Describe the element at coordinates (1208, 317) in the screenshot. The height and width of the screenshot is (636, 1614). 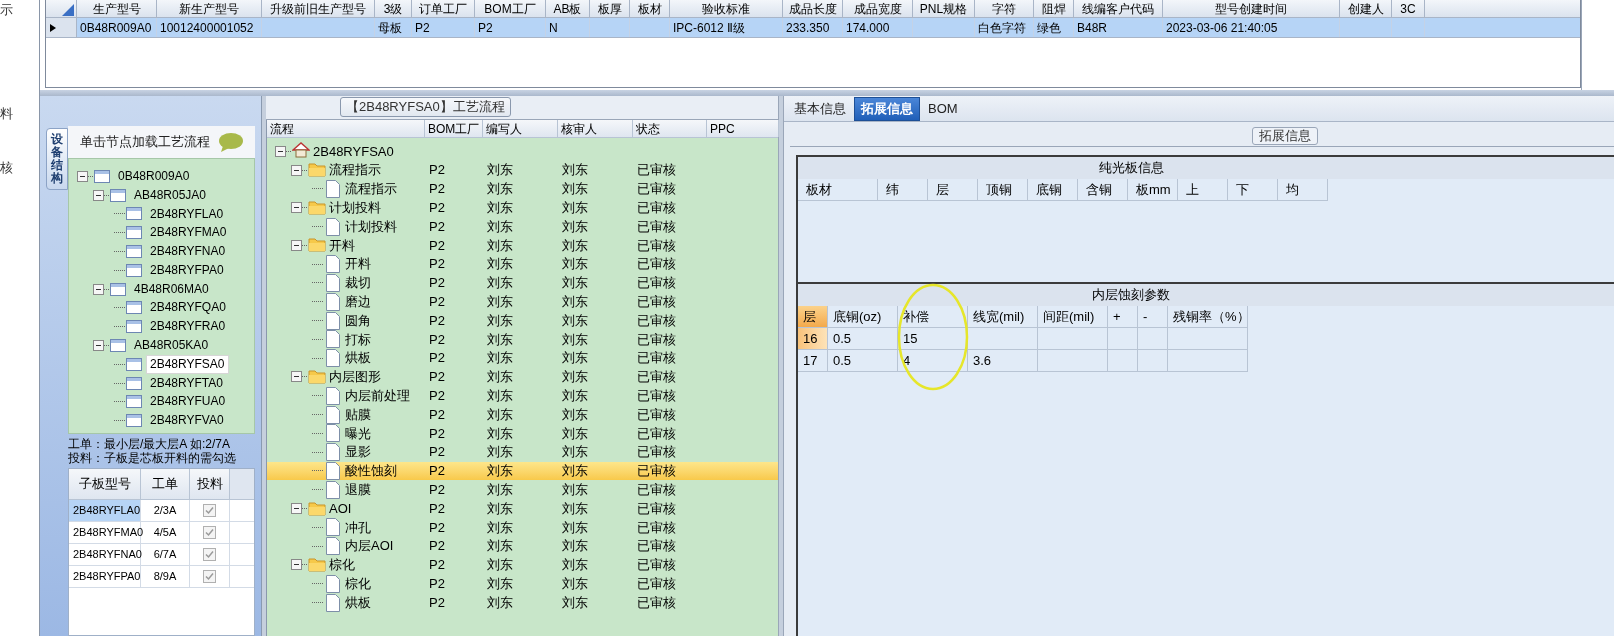
I see `column-header: 残铜率（%）` at that location.